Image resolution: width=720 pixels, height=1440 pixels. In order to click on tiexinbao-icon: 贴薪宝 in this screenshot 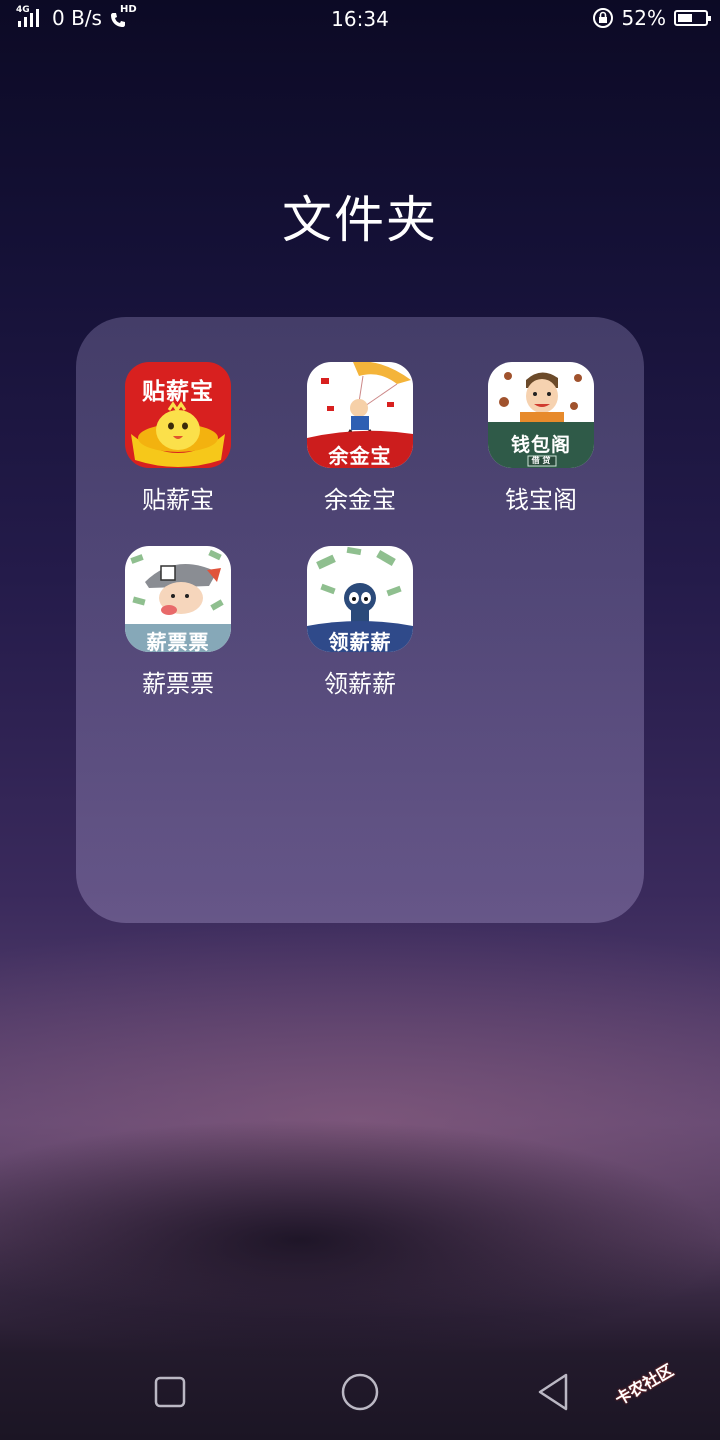, I will do `click(178, 415)`.